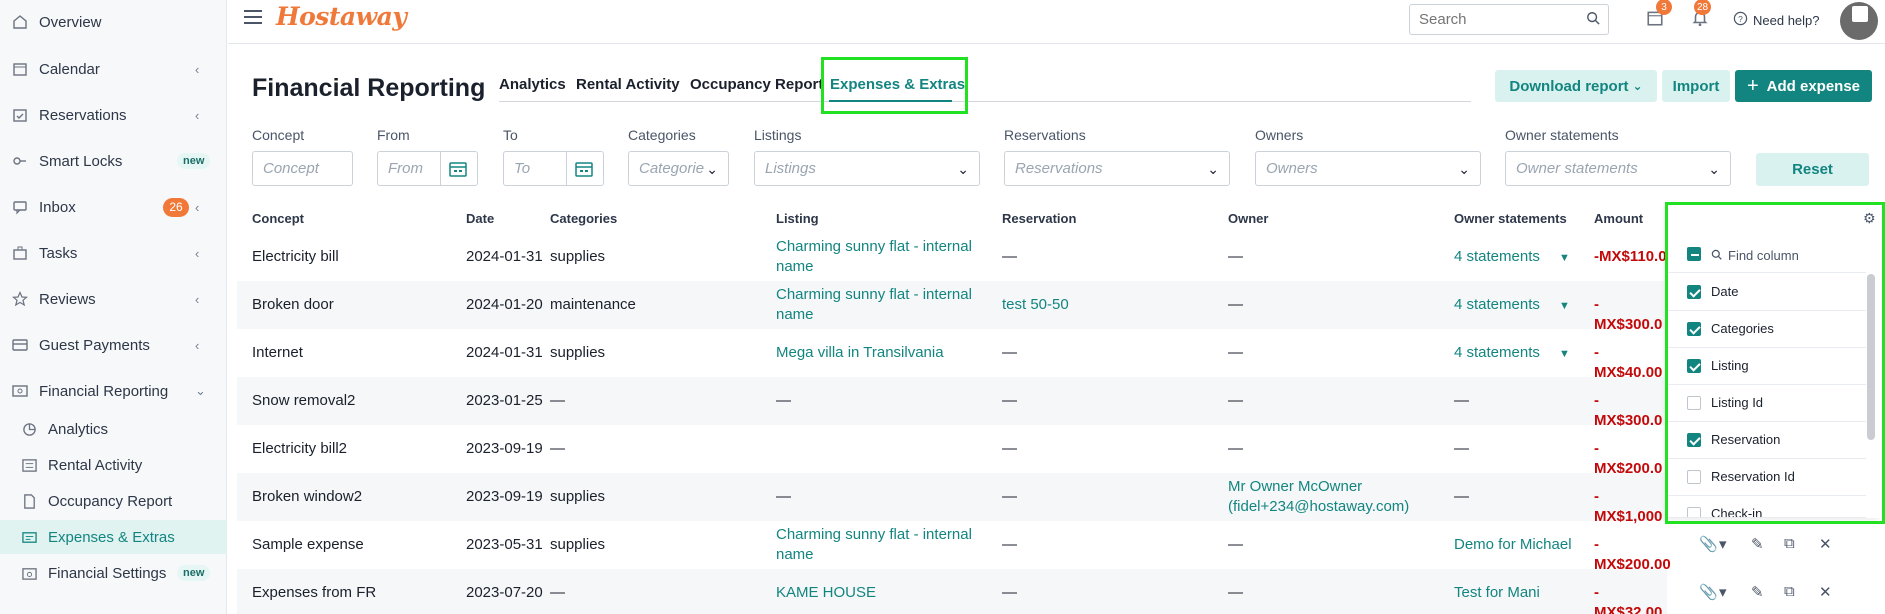 The height and width of the screenshot is (614, 1885). Describe the element at coordinates (1593, 20) in the screenshot. I see `search-icon` at that location.